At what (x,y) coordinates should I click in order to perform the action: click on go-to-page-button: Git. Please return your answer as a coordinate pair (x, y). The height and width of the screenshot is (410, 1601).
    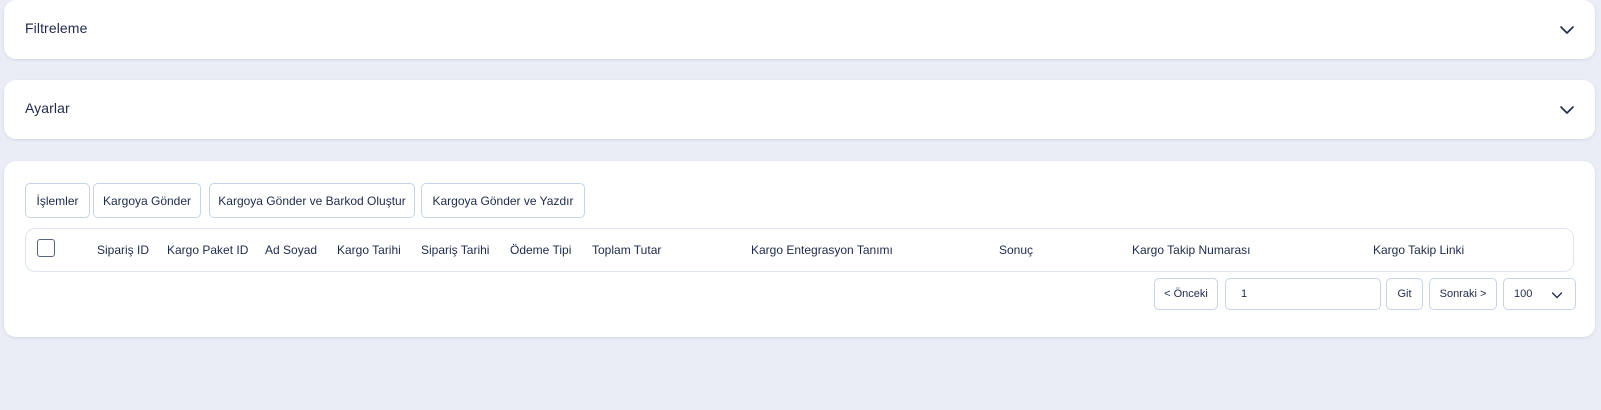
    Looking at the image, I should click on (1404, 294).